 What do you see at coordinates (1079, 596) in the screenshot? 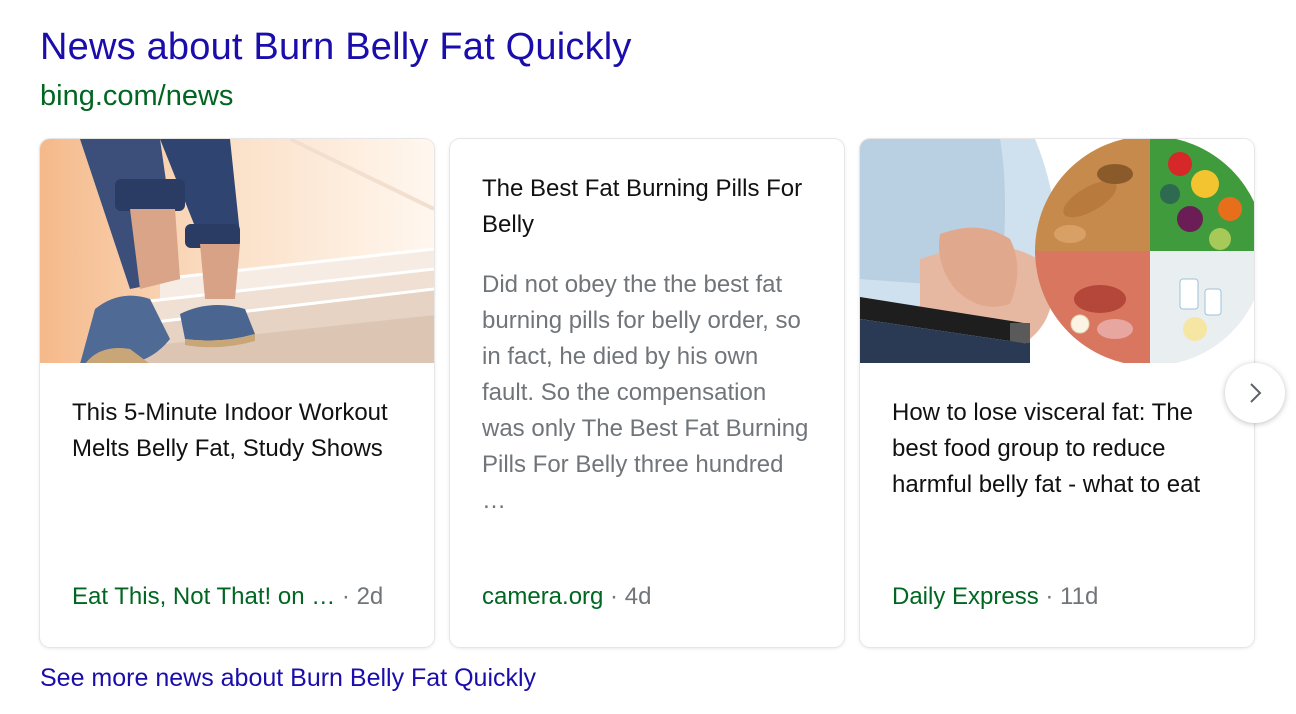
I see `card-age: 11d` at bounding box center [1079, 596].